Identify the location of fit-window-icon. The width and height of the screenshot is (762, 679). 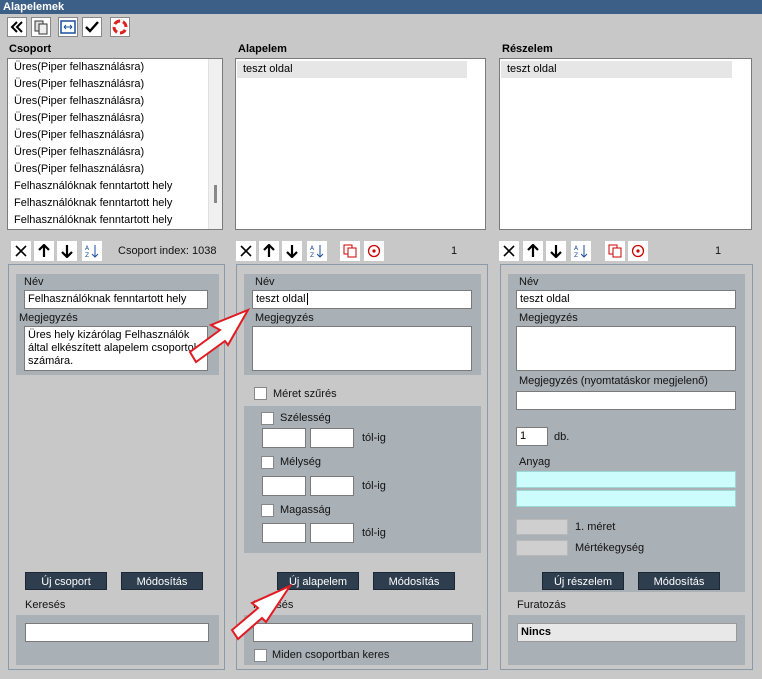
(68, 27).